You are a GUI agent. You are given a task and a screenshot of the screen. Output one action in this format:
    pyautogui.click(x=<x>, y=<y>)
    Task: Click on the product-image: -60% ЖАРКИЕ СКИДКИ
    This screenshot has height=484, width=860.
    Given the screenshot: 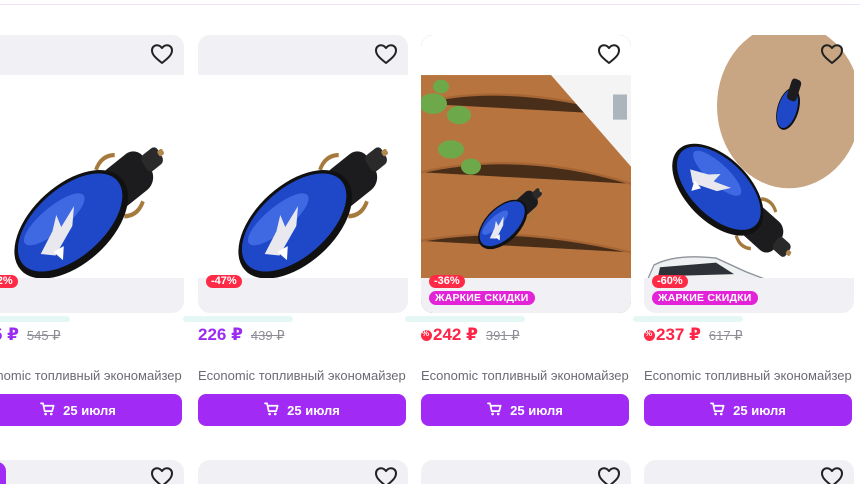 What is the action you would take?
    pyautogui.click(x=749, y=174)
    